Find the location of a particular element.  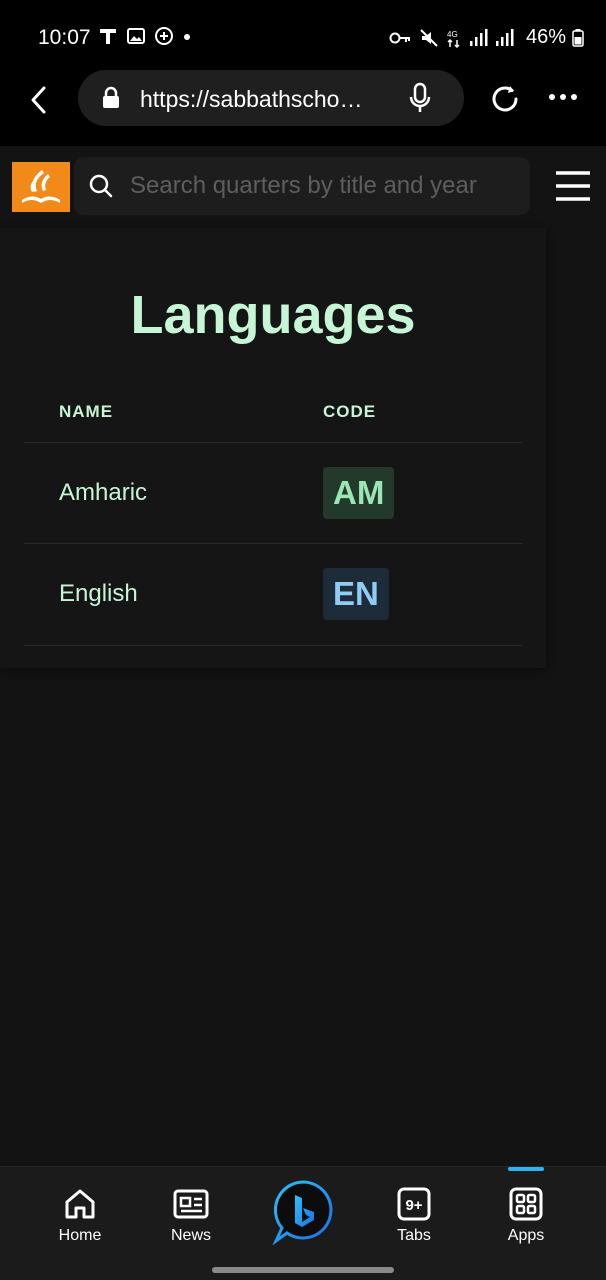

site-header is located at coordinates (303, 186).